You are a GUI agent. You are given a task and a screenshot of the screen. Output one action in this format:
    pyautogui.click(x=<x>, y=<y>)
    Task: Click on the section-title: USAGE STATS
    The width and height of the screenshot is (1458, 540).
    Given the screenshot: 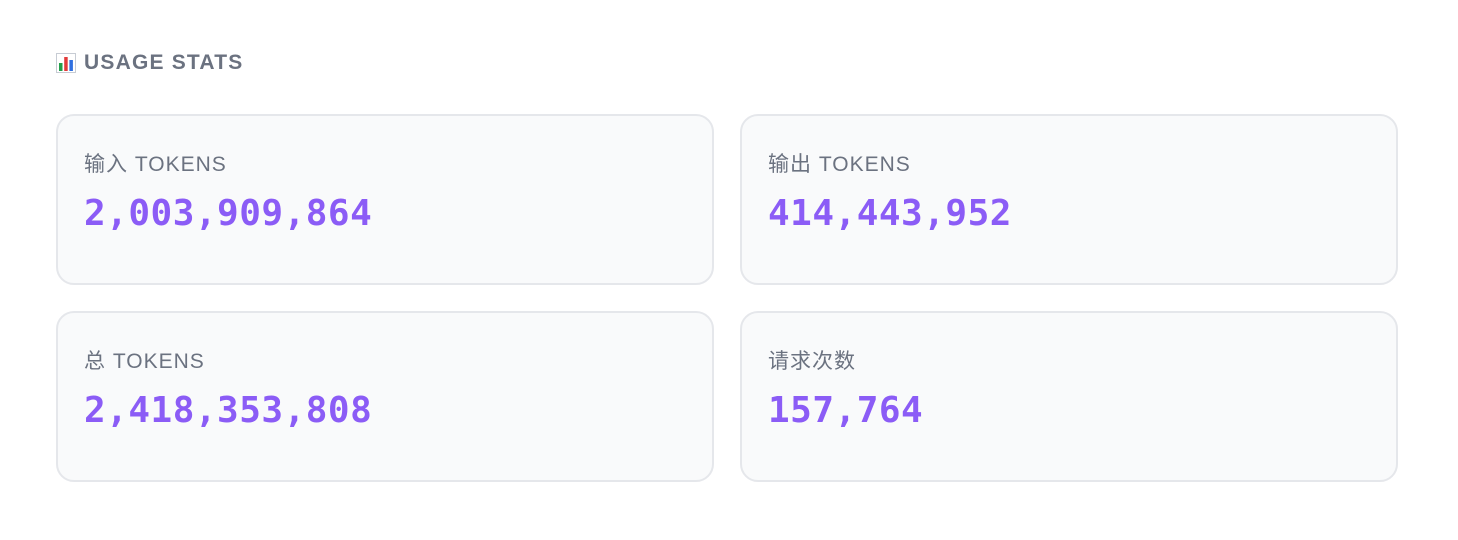 What is the action you would take?
    pyautogui.click(x=164, y=62)
    